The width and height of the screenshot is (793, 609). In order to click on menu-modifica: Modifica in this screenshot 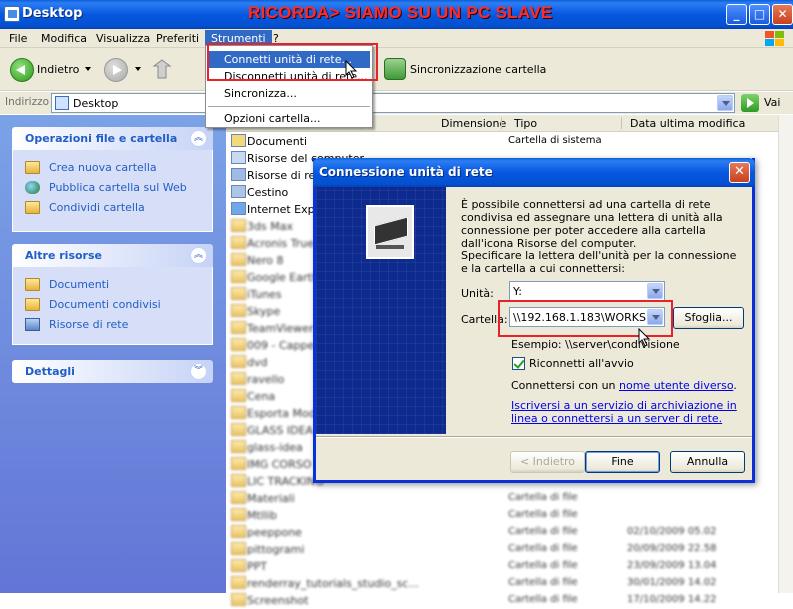, I will do `click(64, 38)`.